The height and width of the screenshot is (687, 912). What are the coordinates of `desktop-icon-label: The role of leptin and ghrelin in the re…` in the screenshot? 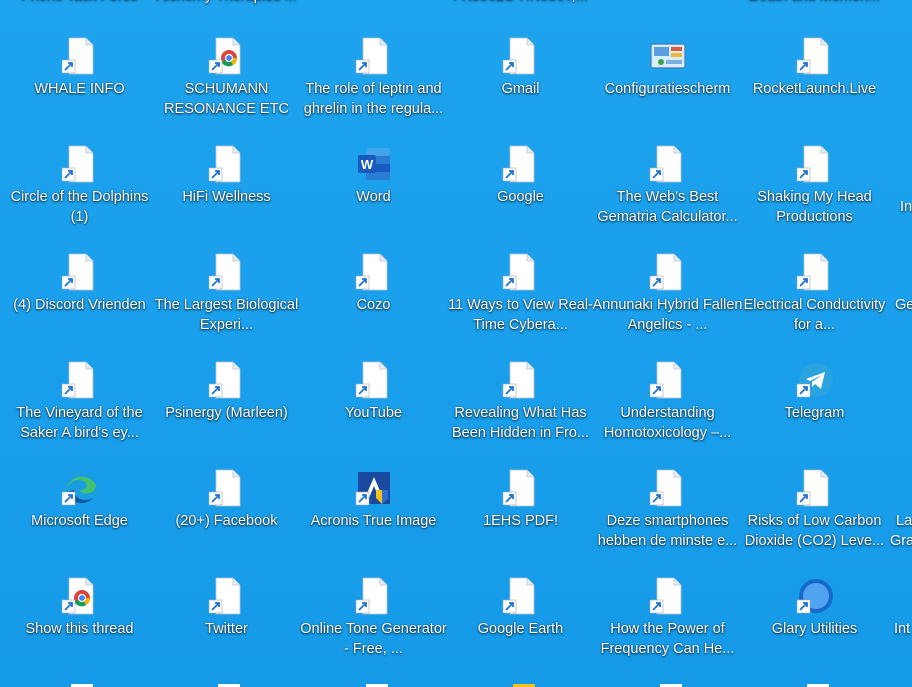 It's located at (373, 99).